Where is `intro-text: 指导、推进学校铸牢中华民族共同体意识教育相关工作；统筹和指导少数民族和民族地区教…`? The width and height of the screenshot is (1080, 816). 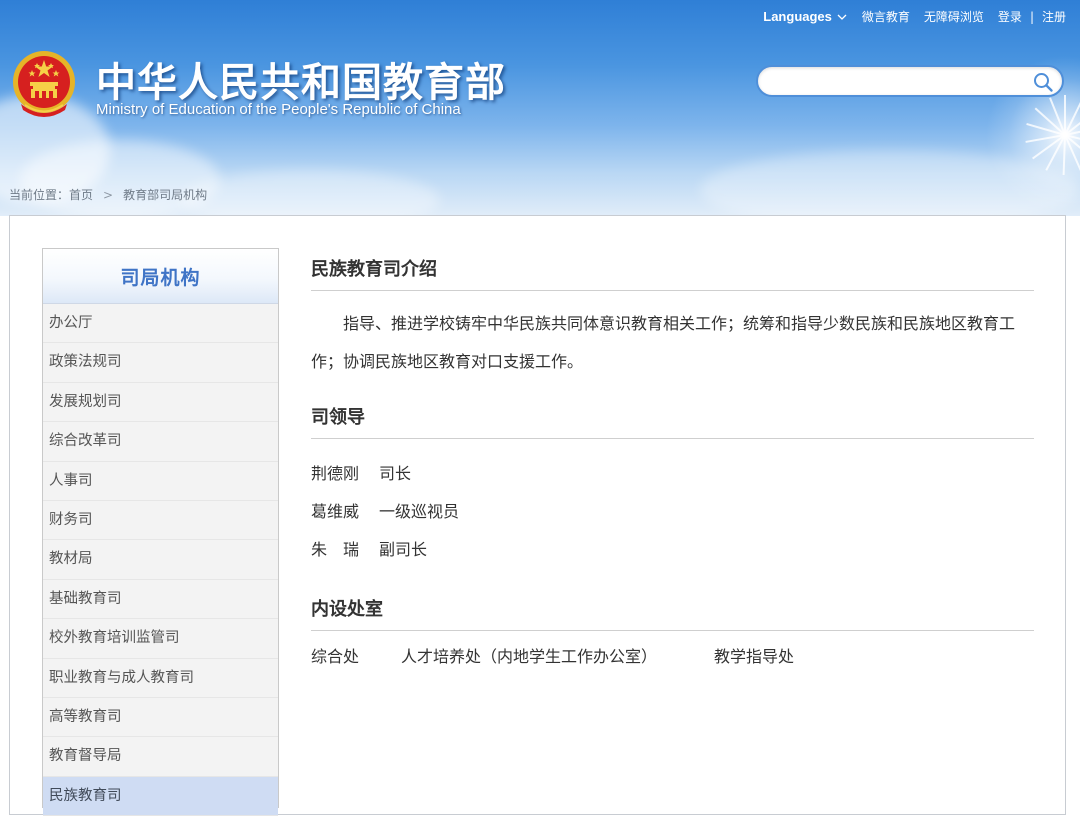
intro-text: 指导、推进学校铸牢中华民族共同体意识教育相关工作；统筹和指导少数民族和民族地区教… is located at coordinates (672, 343).